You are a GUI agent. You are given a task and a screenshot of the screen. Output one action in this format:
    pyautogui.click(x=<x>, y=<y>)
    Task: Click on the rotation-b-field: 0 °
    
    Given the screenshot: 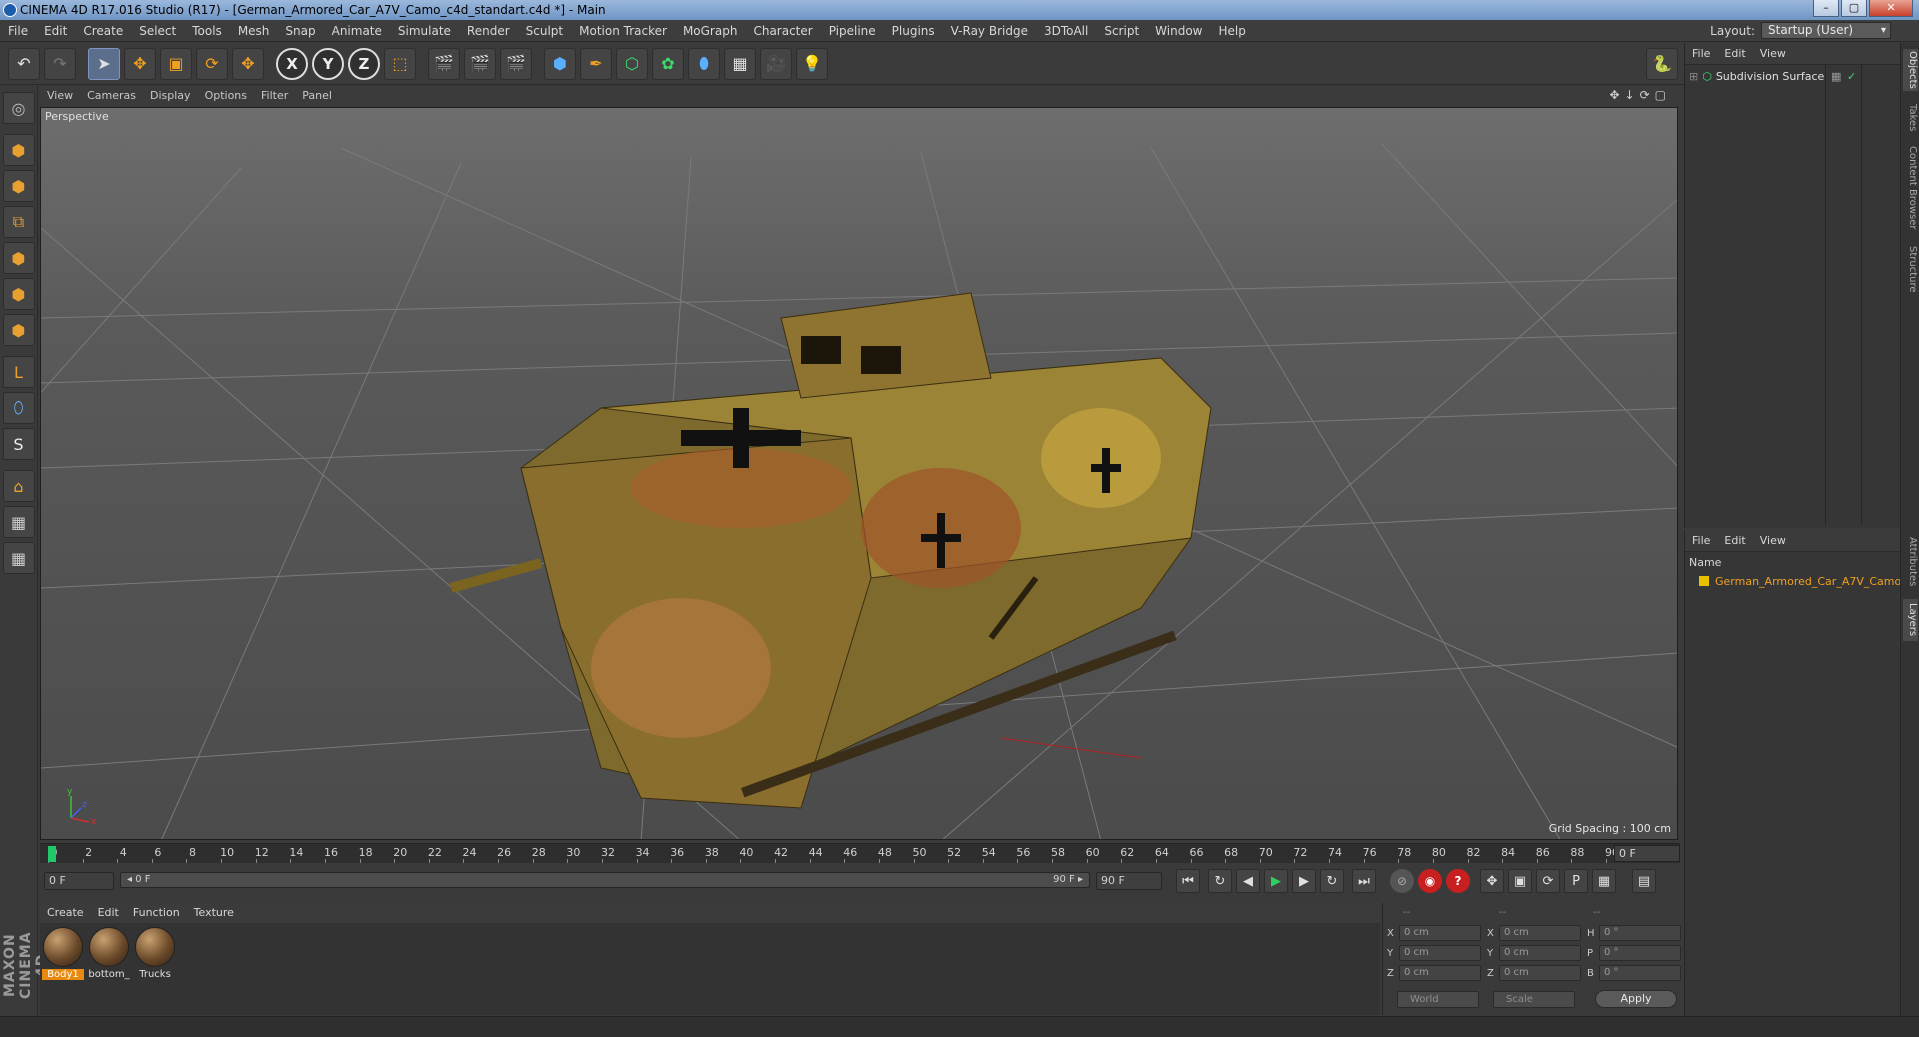 What is the action you would take?
    pyautogui.click(x=1640, y=973)
    